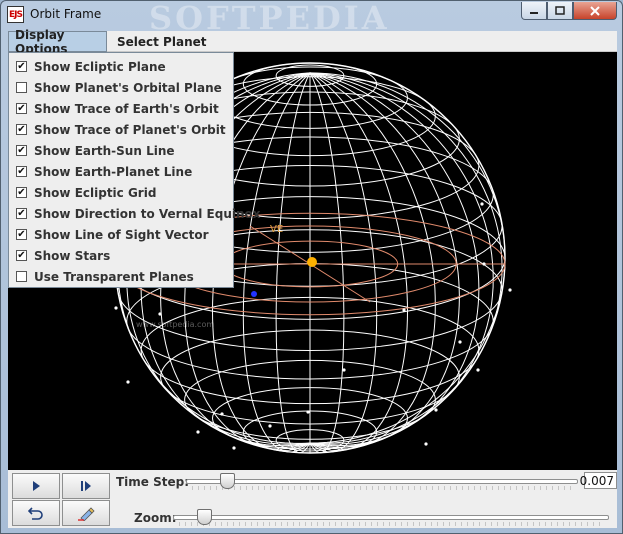 The width and height of the screenshot is (623, 534). Describe the element at coordinates (135, 213) in the screenshot. I see `menu-option-show-vernal-equinox: ✔ Show Direction to Vernal Equinox` at that location.